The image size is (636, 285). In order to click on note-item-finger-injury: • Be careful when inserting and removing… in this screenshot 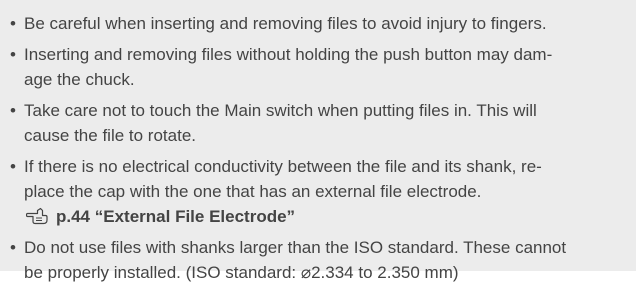, I will do `click(318, 23)`.